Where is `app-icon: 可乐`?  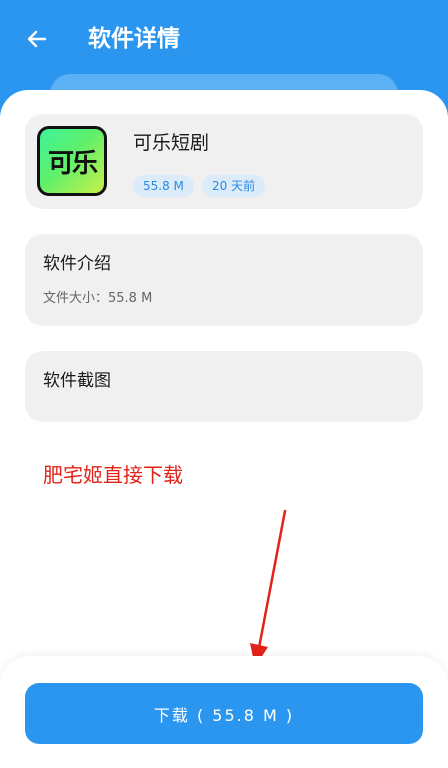
app-icon: 可乐 is located at coordinates (72, 161).